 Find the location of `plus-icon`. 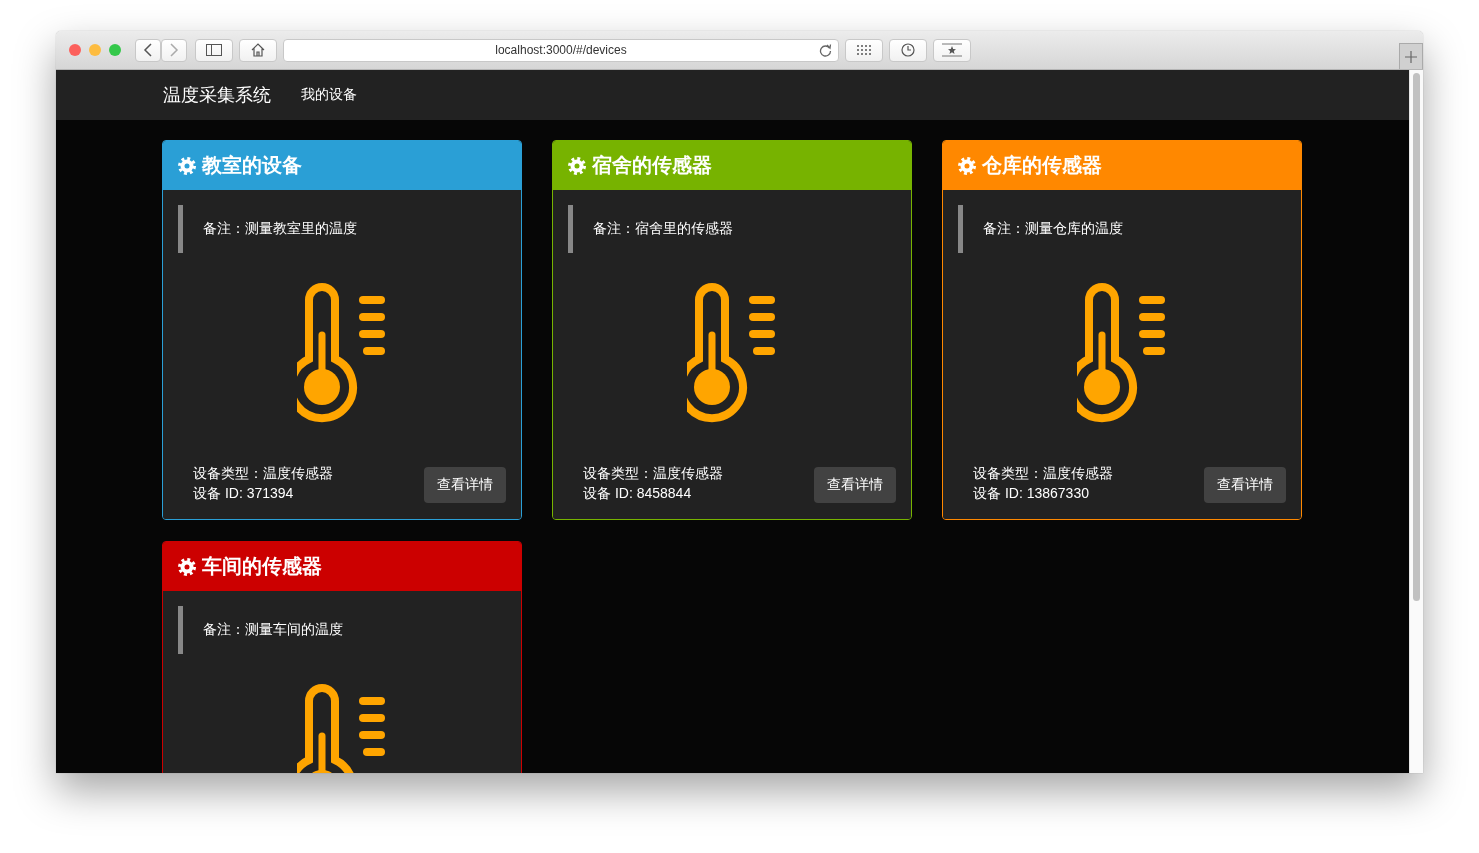

plus-icon is located at coordinates (1411, 56).